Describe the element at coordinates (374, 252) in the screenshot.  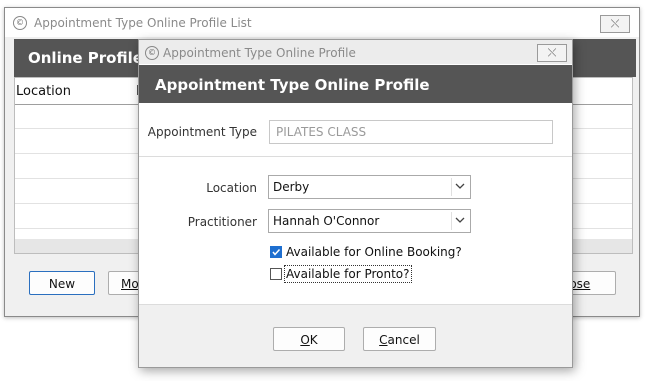
I see `online-booking-label: Available for Online Booking?` at that location.